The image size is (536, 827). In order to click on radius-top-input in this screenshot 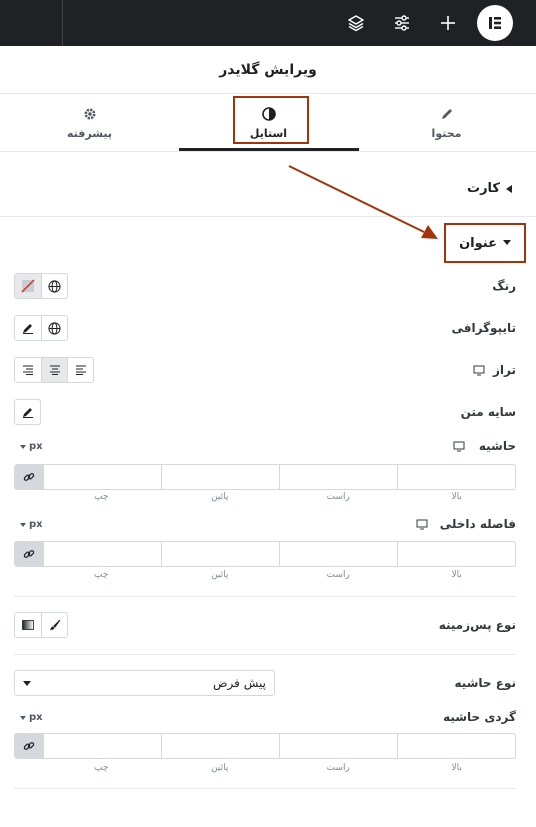, I will do `click(456, 746)`.